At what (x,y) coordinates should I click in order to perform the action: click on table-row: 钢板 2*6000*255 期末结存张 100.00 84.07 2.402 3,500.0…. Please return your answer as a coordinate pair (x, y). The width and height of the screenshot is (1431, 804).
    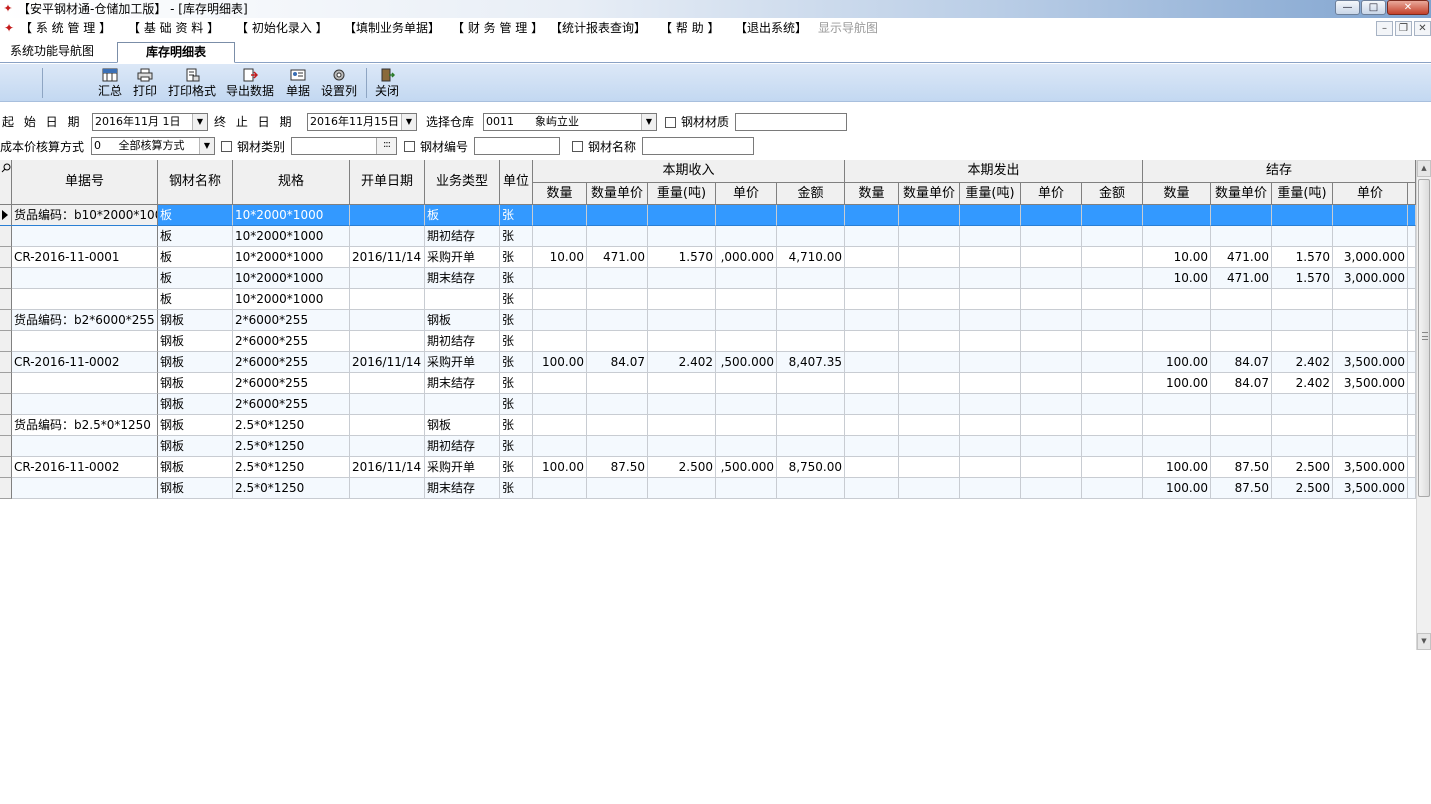
    Looking at the image, I should click on (708, 383).